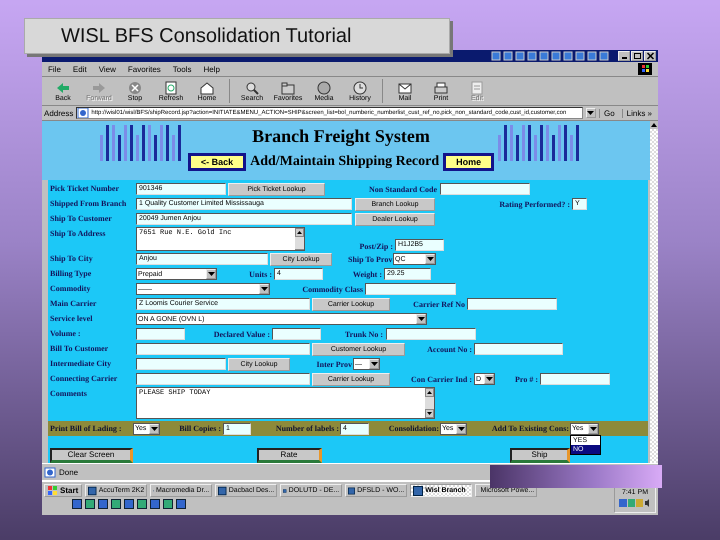 The height and width of the screenshot is (540, 720). Describe the element at coordinates (86, 428) in the screenshot. I see `field-label: Print Bill of Lading :` at that location.